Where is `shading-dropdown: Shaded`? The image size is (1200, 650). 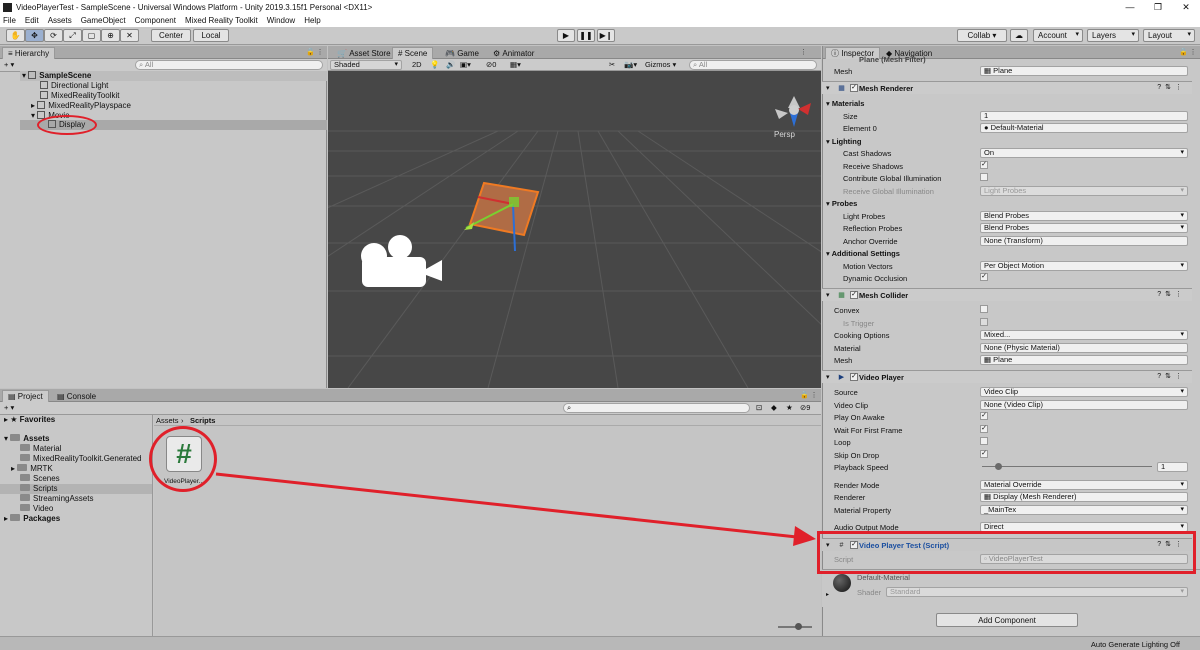
shading-dropdown: Shaded is located at coordinates (366, 65).